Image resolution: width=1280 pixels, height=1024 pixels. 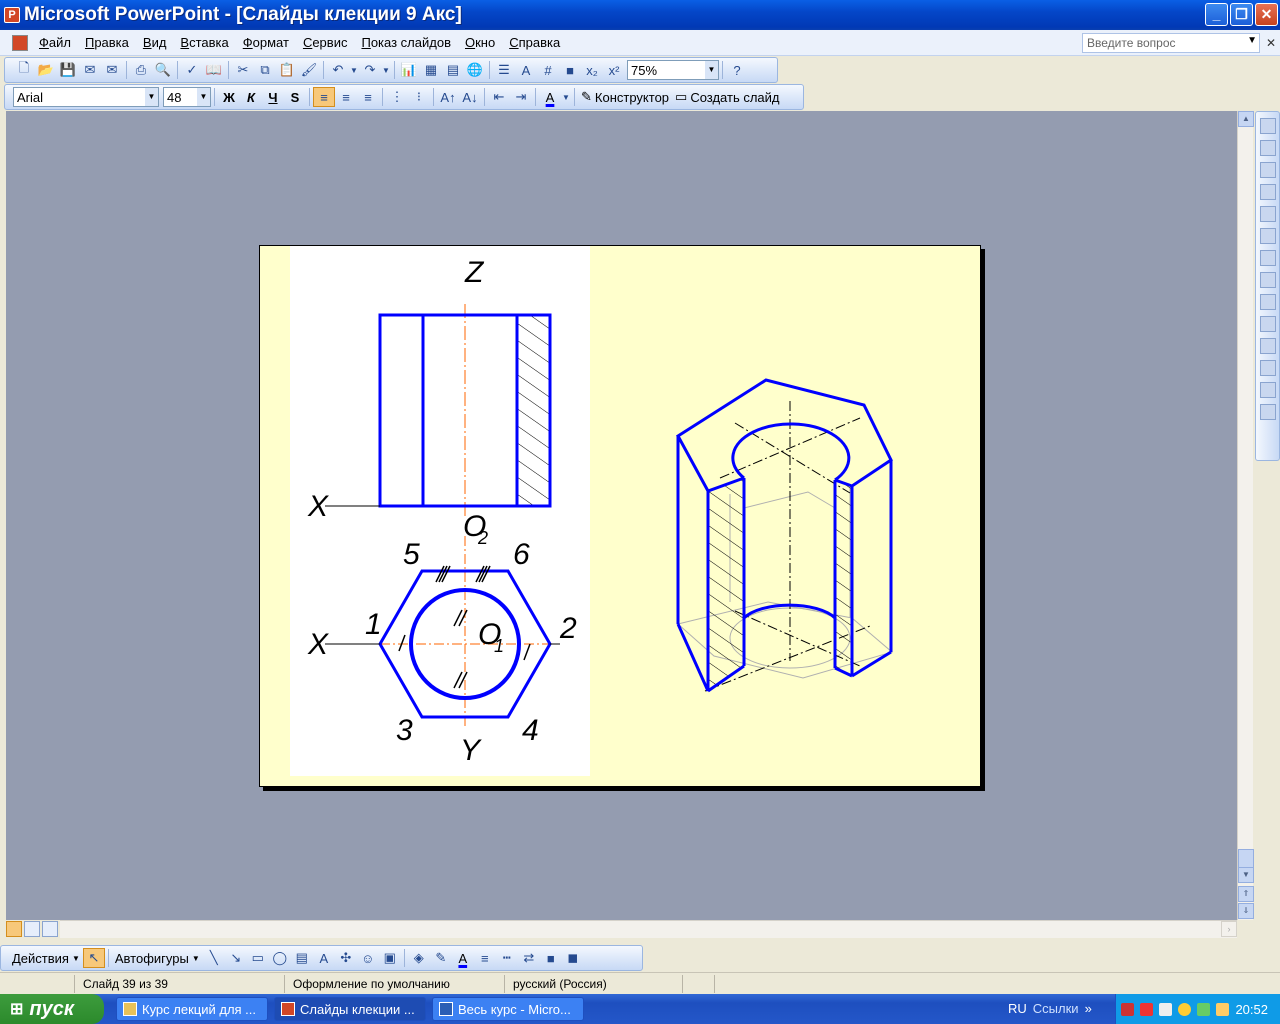 I want to click on actions-menu: Действия ▼, so click(x=46, y=958).